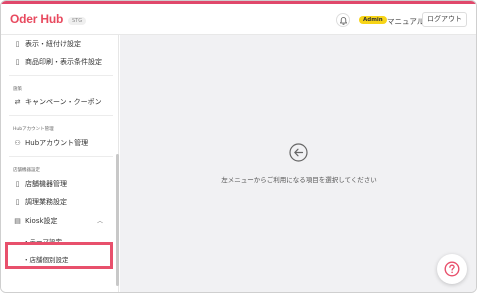 The image size is (477, 293). Describe the element at coordinates (15, 19) in the screenshot. I see `logo-prefix: O` at that location.